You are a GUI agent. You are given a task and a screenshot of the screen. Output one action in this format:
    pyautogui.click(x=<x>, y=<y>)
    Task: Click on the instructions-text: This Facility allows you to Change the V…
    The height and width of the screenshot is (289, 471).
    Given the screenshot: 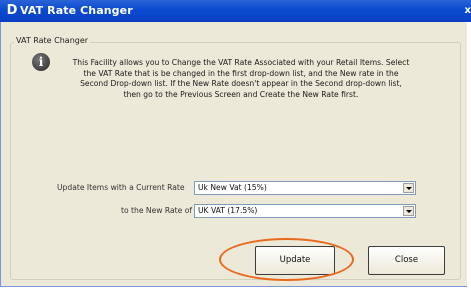 What is the action you would take?
    pyautogui.click(x=241, y=78)
    